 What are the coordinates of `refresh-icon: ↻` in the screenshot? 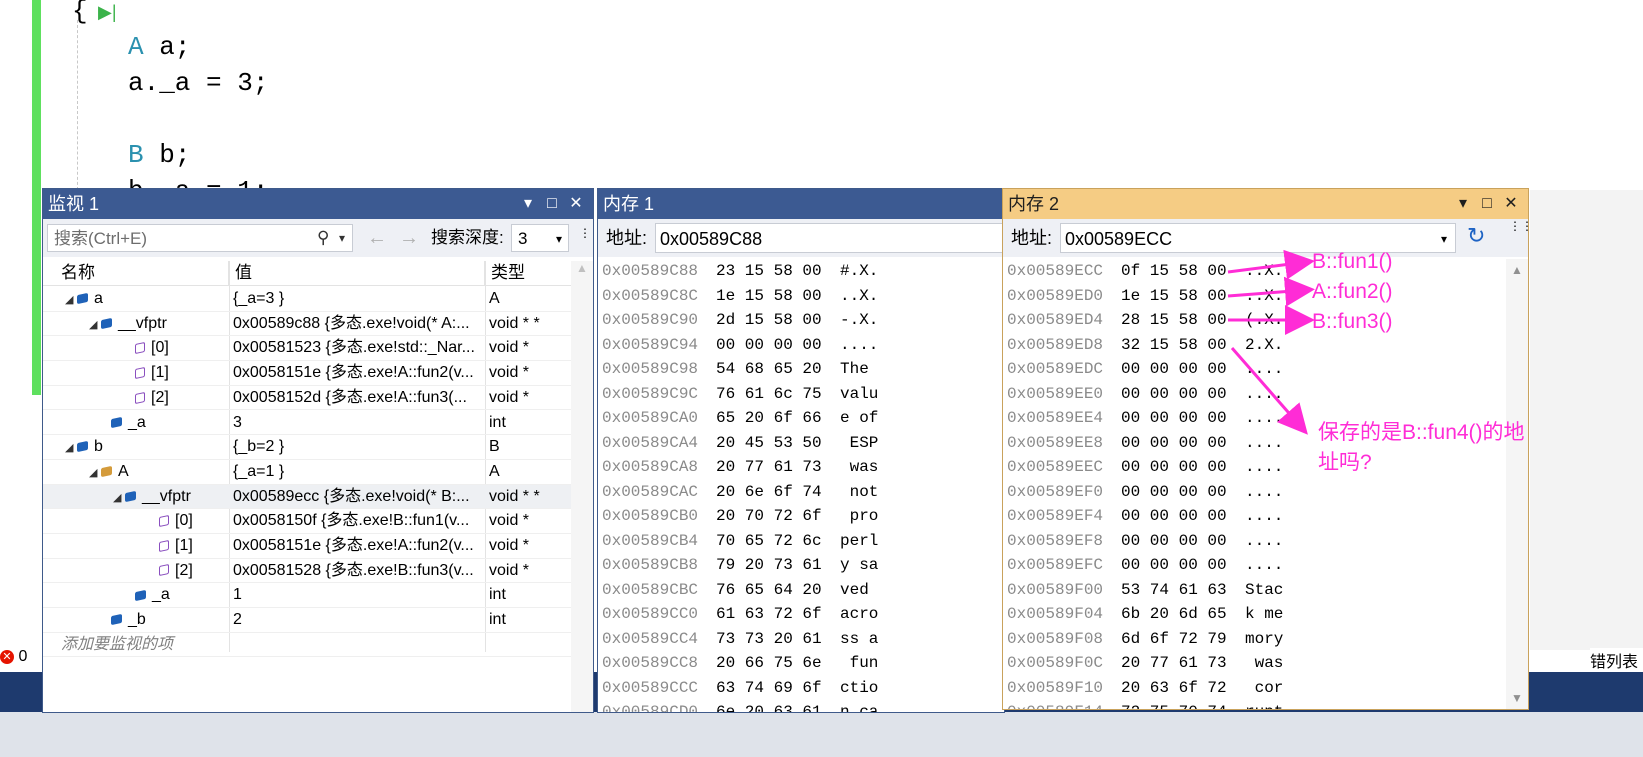 It's located at (1476, 236).